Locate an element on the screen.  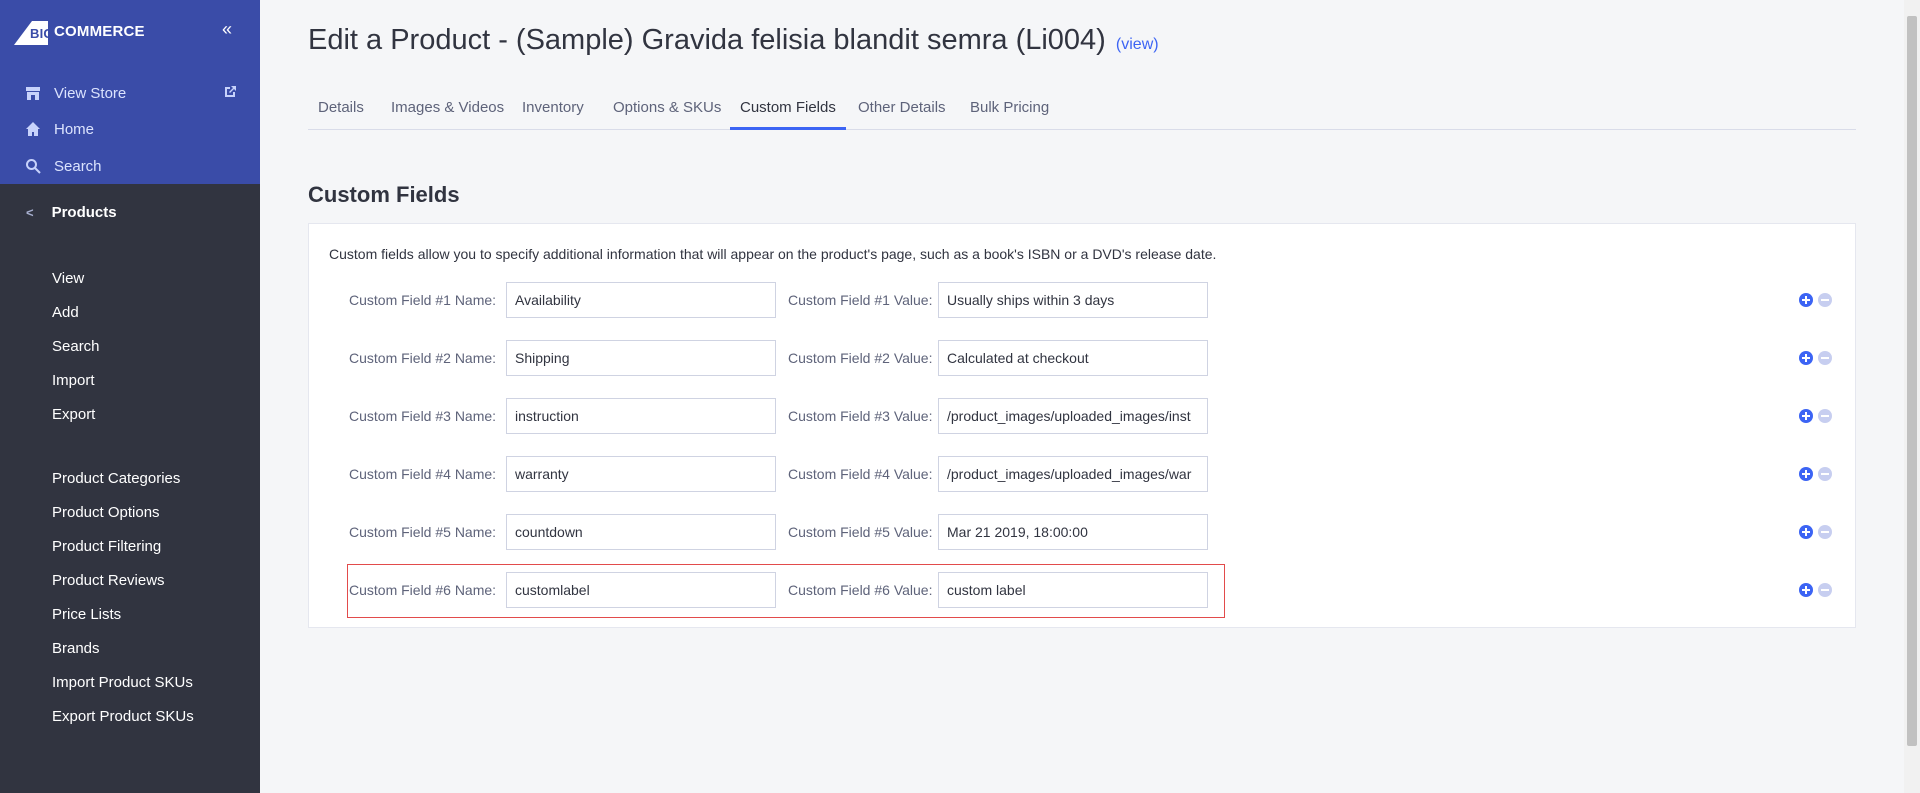
tab-bulk-pricing: Bulk Pricing is located at coordinates (1009, 110).